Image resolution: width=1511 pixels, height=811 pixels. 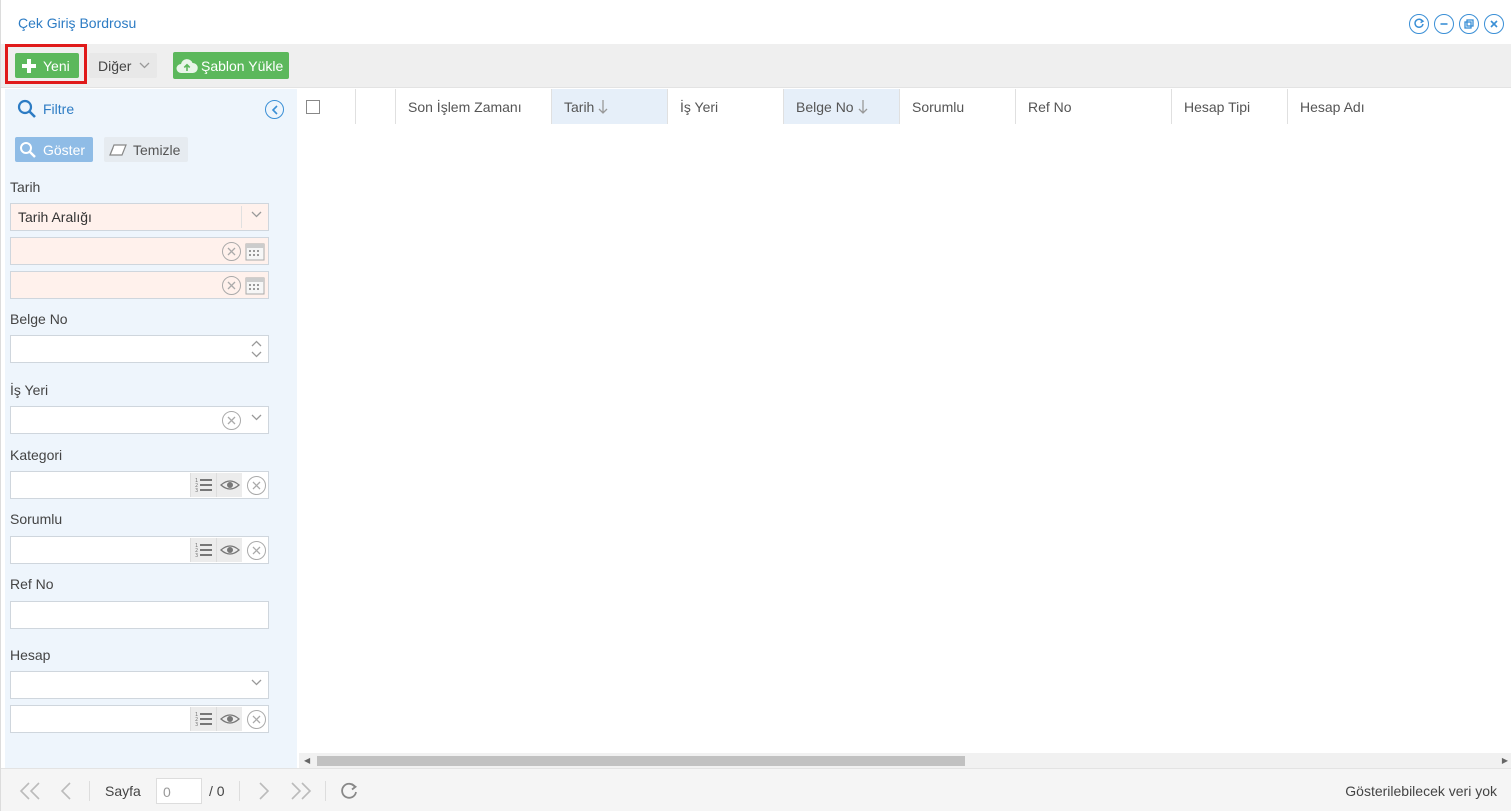 I want to click on plus-icon, so click(x=29, y=65).